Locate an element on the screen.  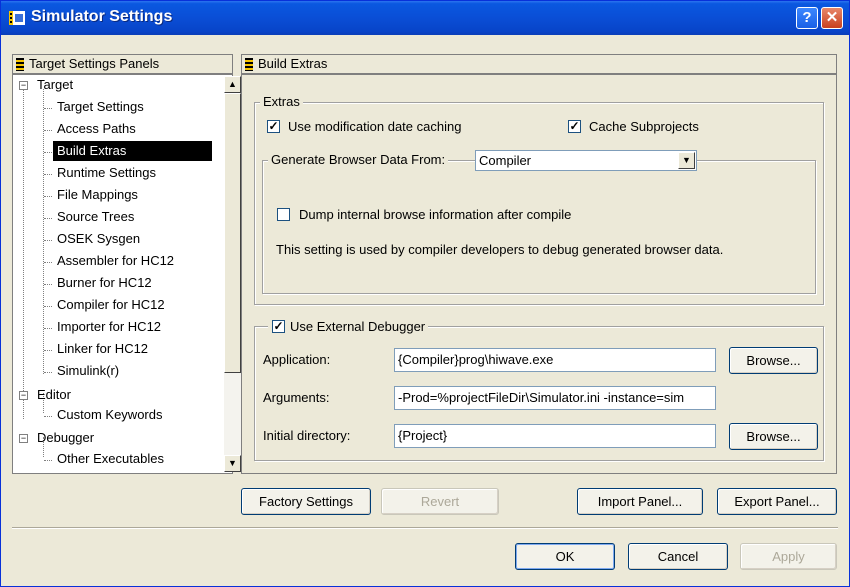
tree-item-linker: Linker for HC12 is located at coordinates (102, 349).